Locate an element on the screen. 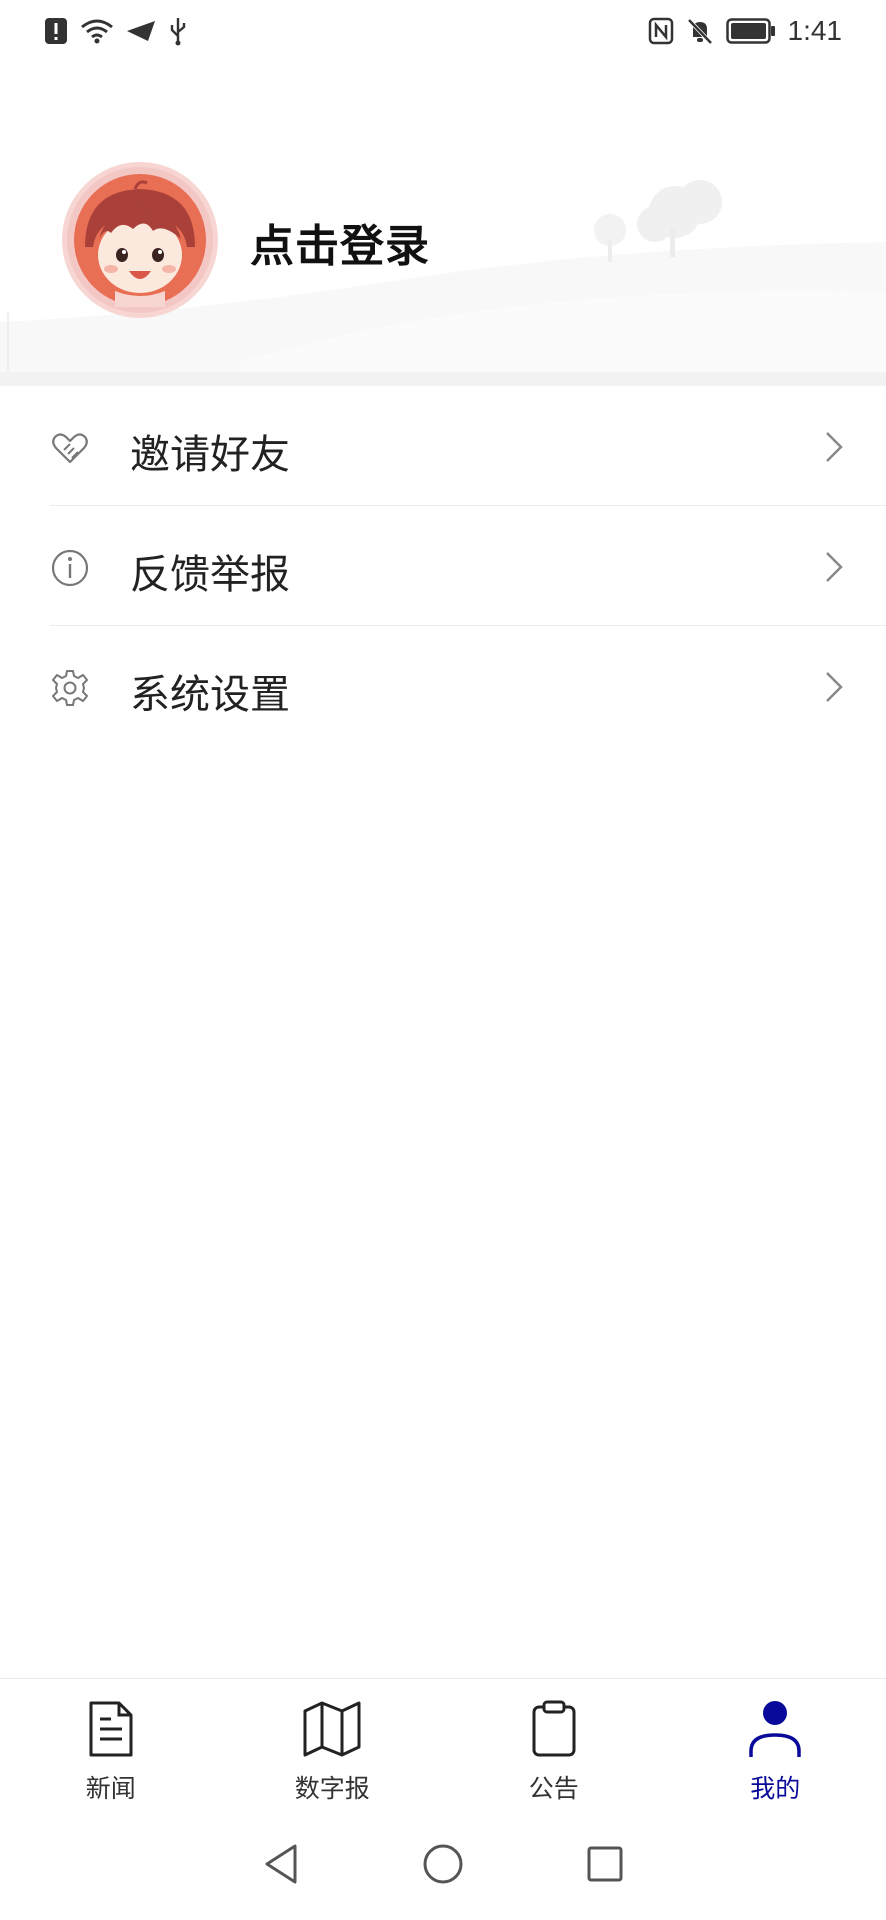  section-divider is located at coordinates (443, 379).